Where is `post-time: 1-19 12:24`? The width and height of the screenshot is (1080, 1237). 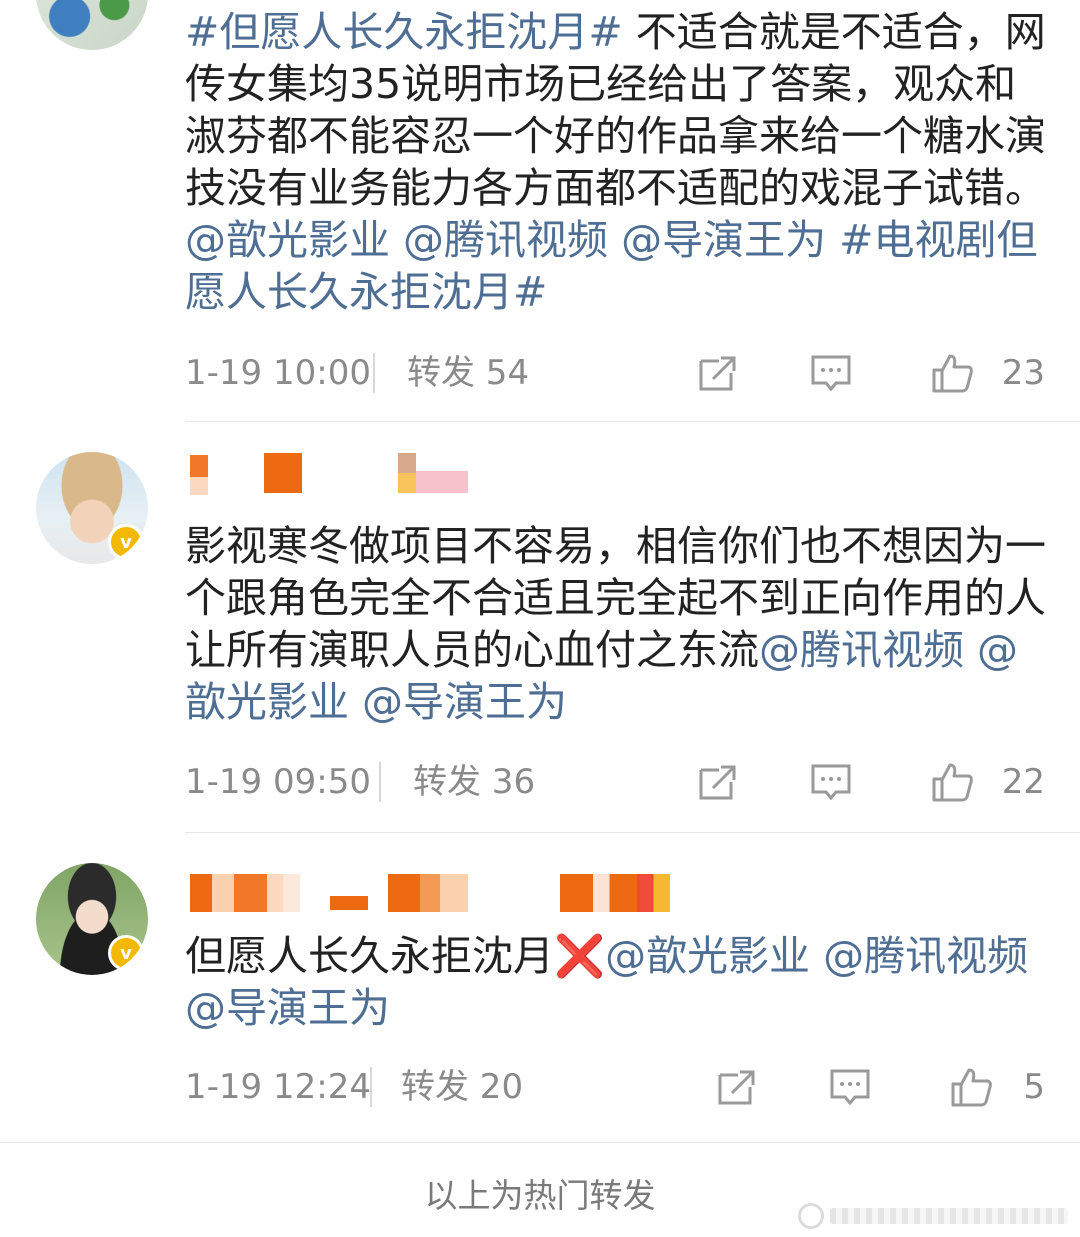
post-time: 1-19 12:24 is located at coordinates (278, 1087).